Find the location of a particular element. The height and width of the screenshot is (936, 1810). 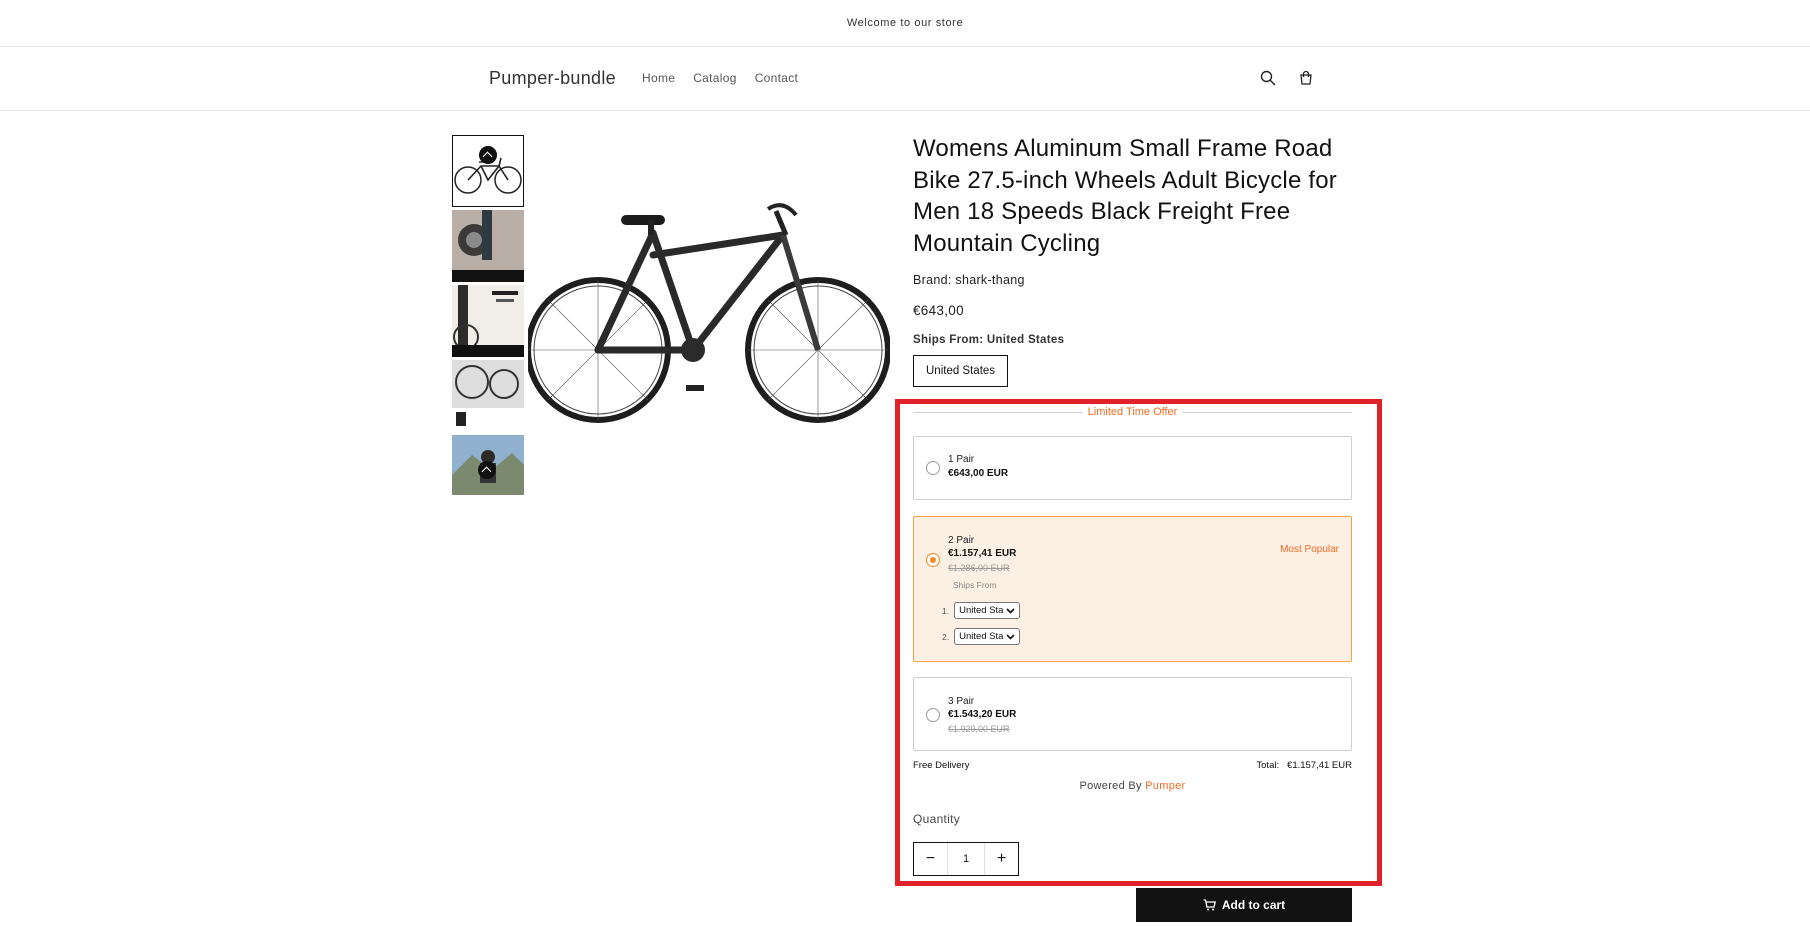

add-to-cart-label: Add to cart is located at coordinates (1253, 905).